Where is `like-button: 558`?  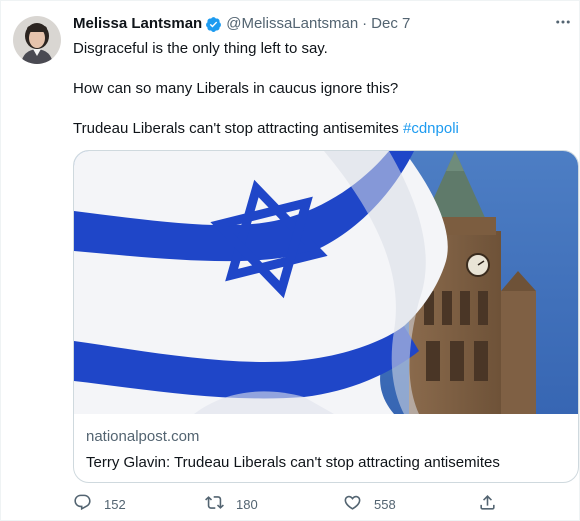 like-button: 558 is located at coordinates (369, 504).